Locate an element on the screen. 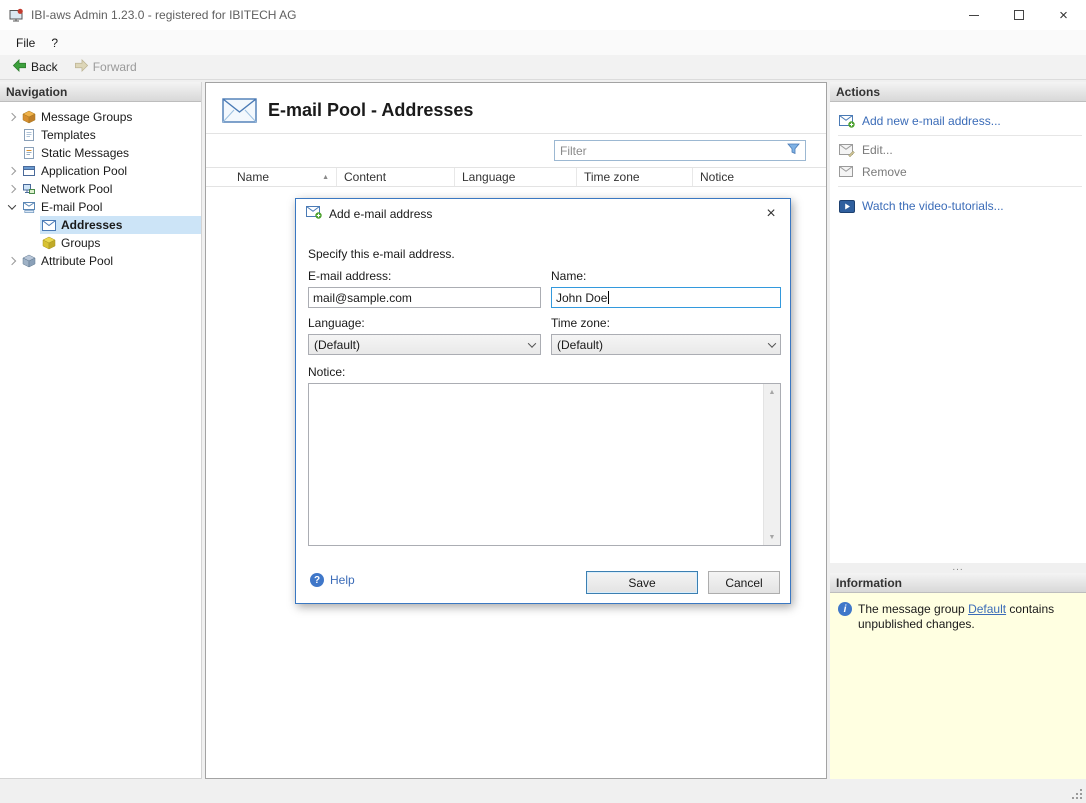  cancel-button: Cancel is located at coordinates (744, 582).